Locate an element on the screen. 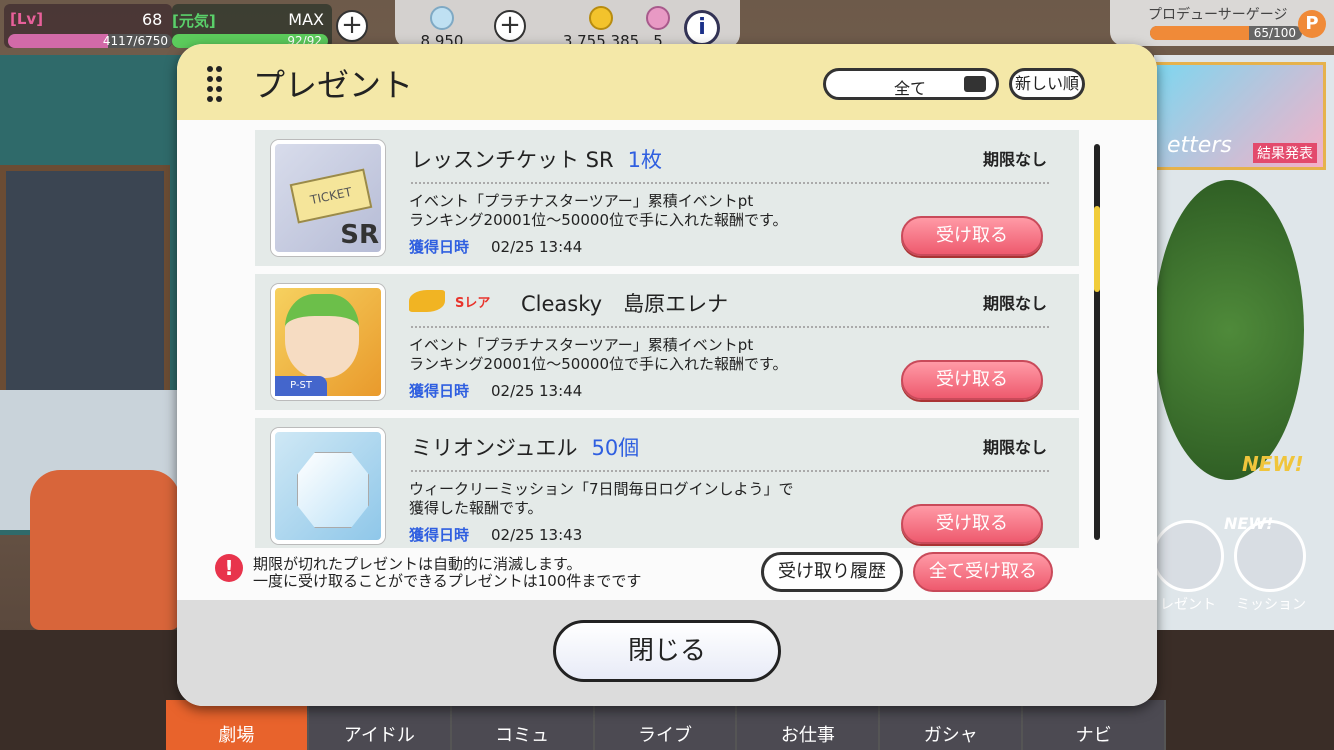  dialog-title: プレゼント is located at coordinates (333, 85).